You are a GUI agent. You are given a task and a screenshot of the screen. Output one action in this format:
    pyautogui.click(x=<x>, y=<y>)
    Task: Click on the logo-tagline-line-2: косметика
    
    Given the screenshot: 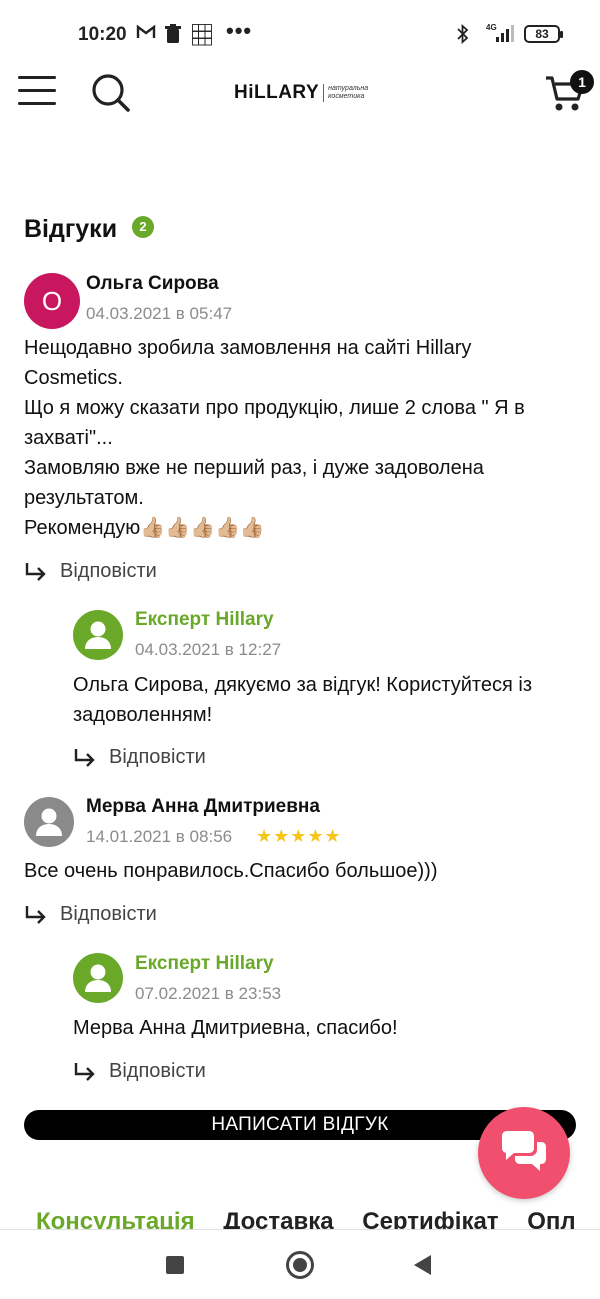 What is the action you would take?
    pyautogui.click(x=346, y=96)
    